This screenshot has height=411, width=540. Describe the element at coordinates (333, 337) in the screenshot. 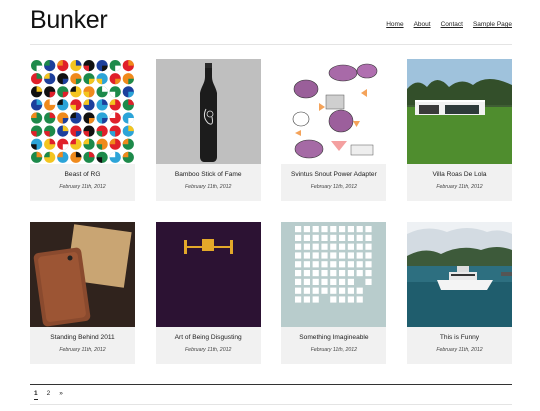

I see `post-title: Something Imagineable` at that location.